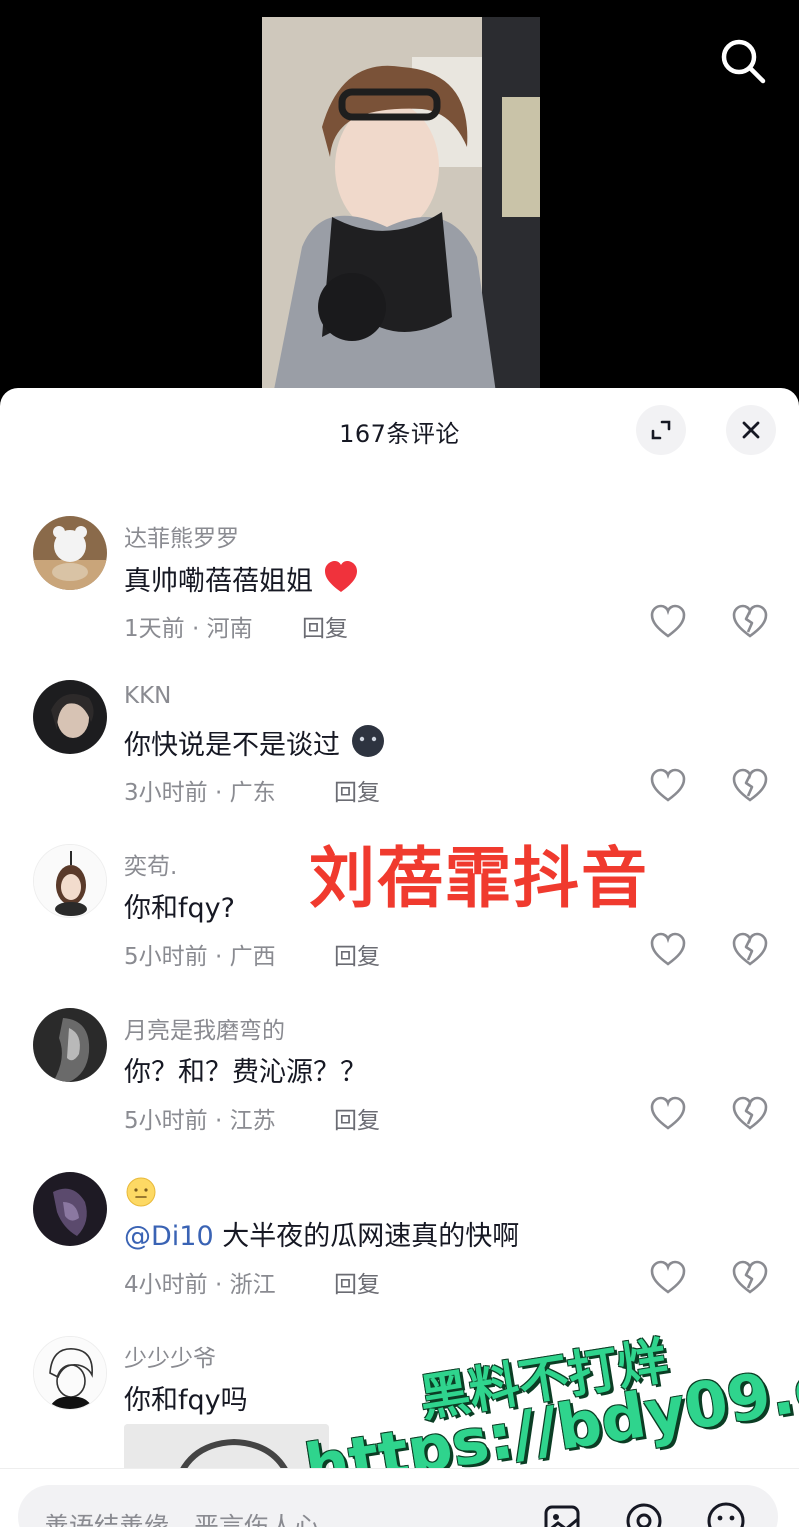  I want to click on comment-username: 达菲熊罗罗, so click(181, 536).